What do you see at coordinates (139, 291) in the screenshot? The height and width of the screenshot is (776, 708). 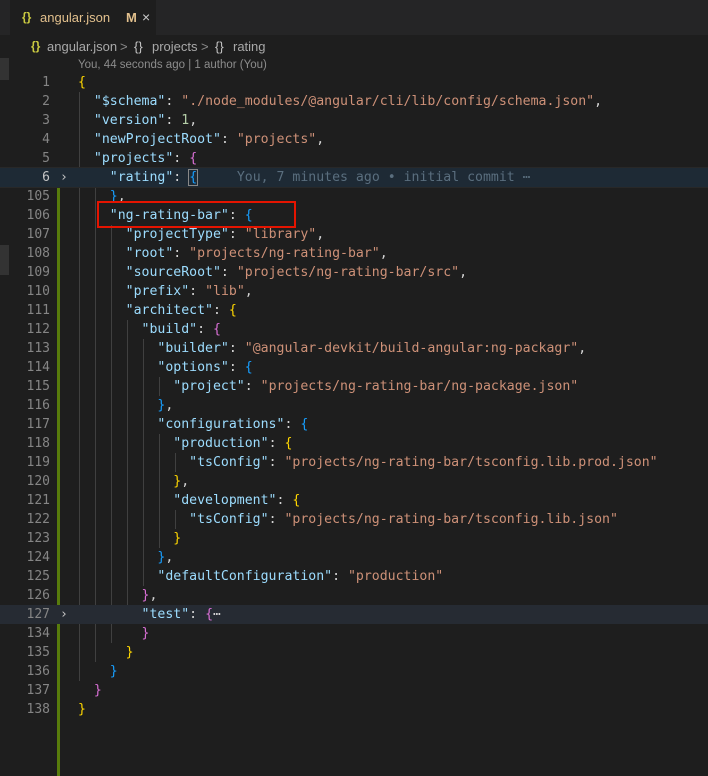 I see `code-line: 110 "prefix": "lib",` at bounding box center [139, 291].